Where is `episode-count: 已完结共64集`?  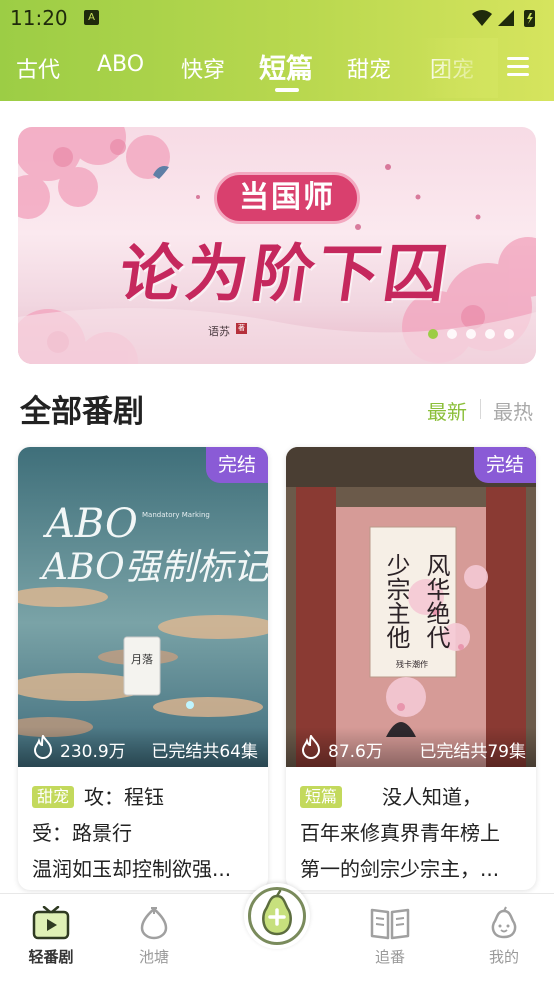
episode-count: 已完结共64集 is located at coordinates (204, 752).